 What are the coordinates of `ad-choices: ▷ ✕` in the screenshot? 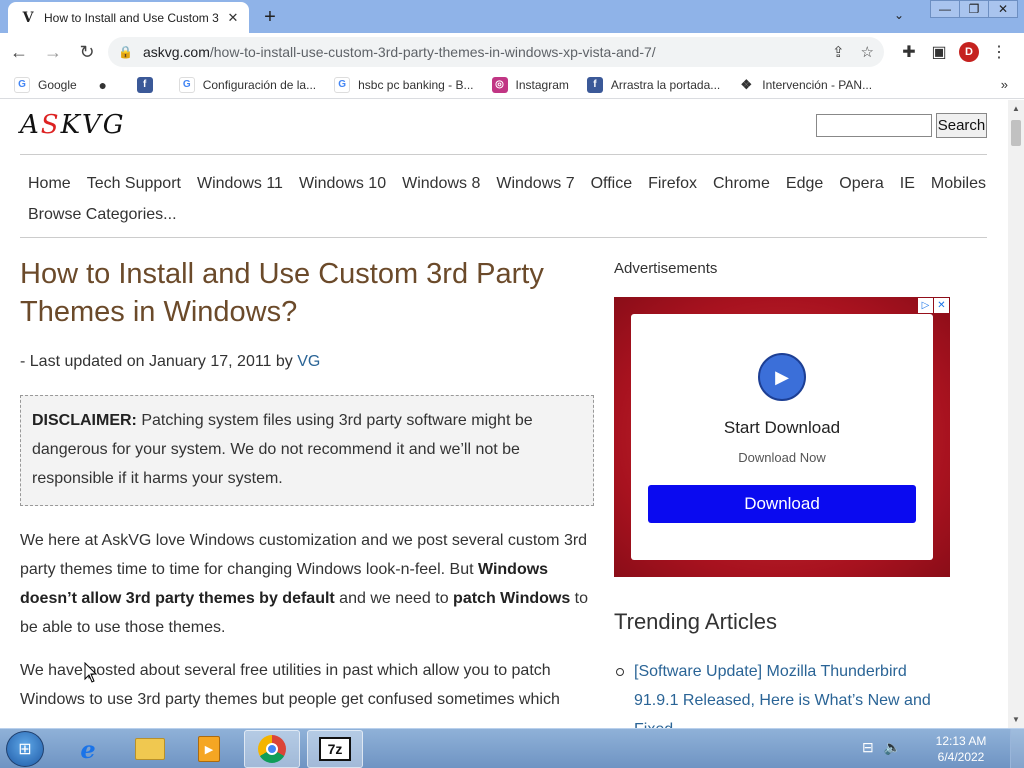 It's located at (933, 305).